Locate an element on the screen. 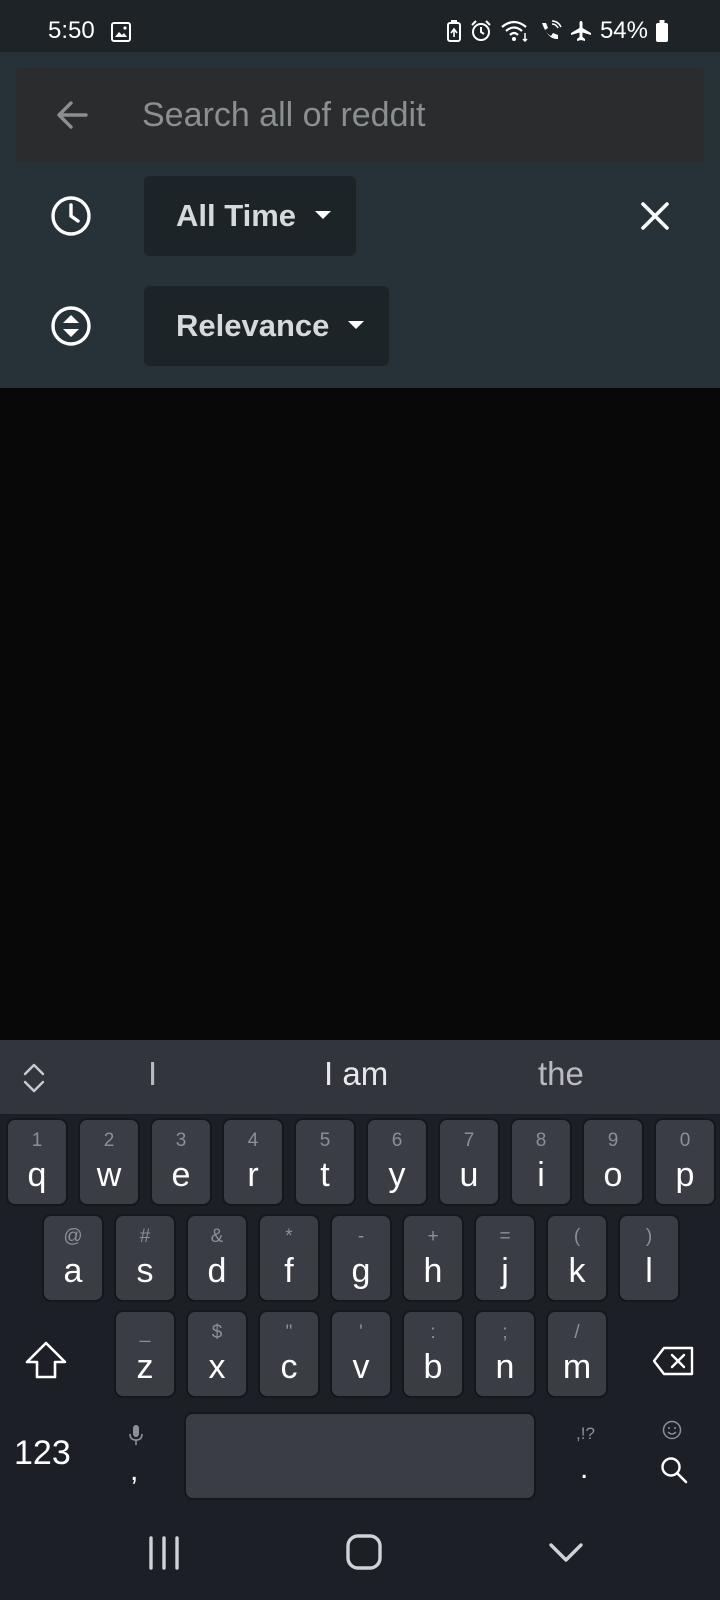 The image size is (720, 1600). key-c: " c is located at coordinates (289, 1354).